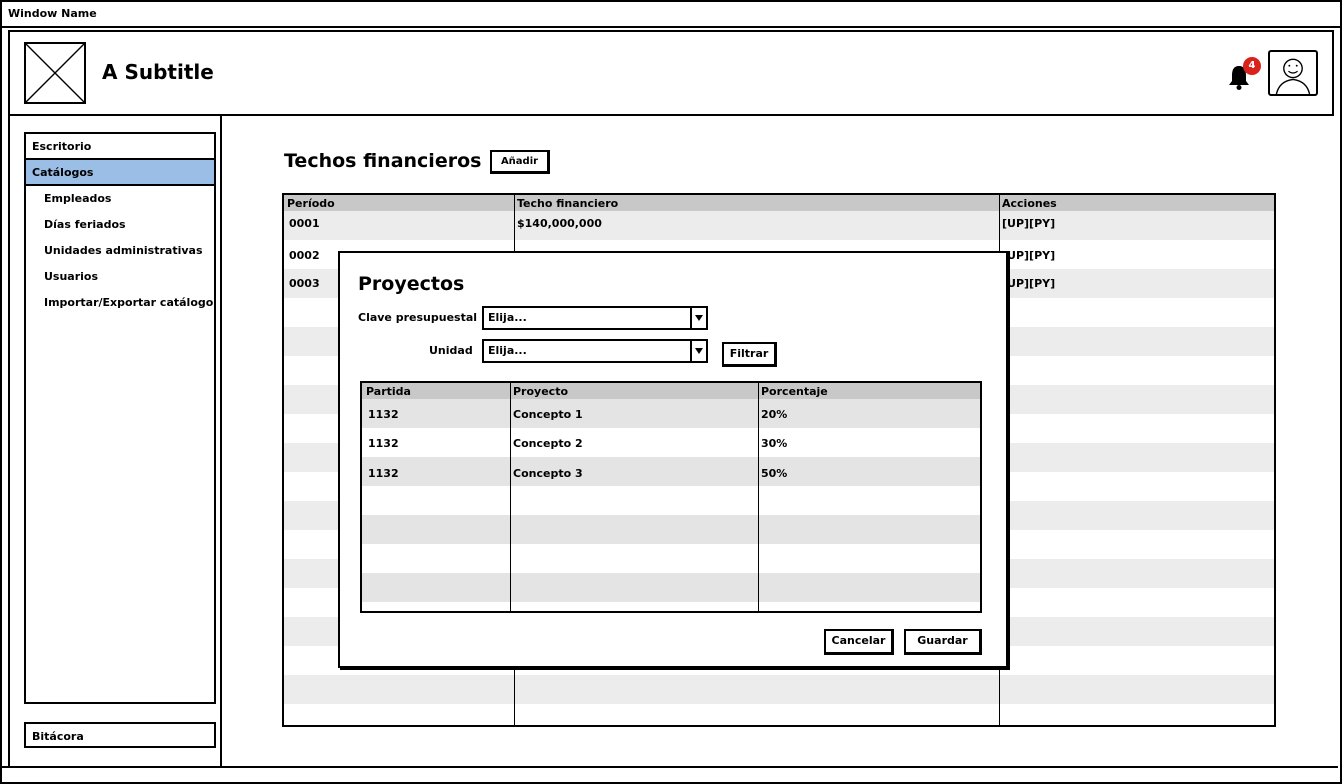  What do you see at coordinates (540, 391) in the screenshot?
I see `column-header-proyecto: Proyecto` at bounding box center [540, 391].